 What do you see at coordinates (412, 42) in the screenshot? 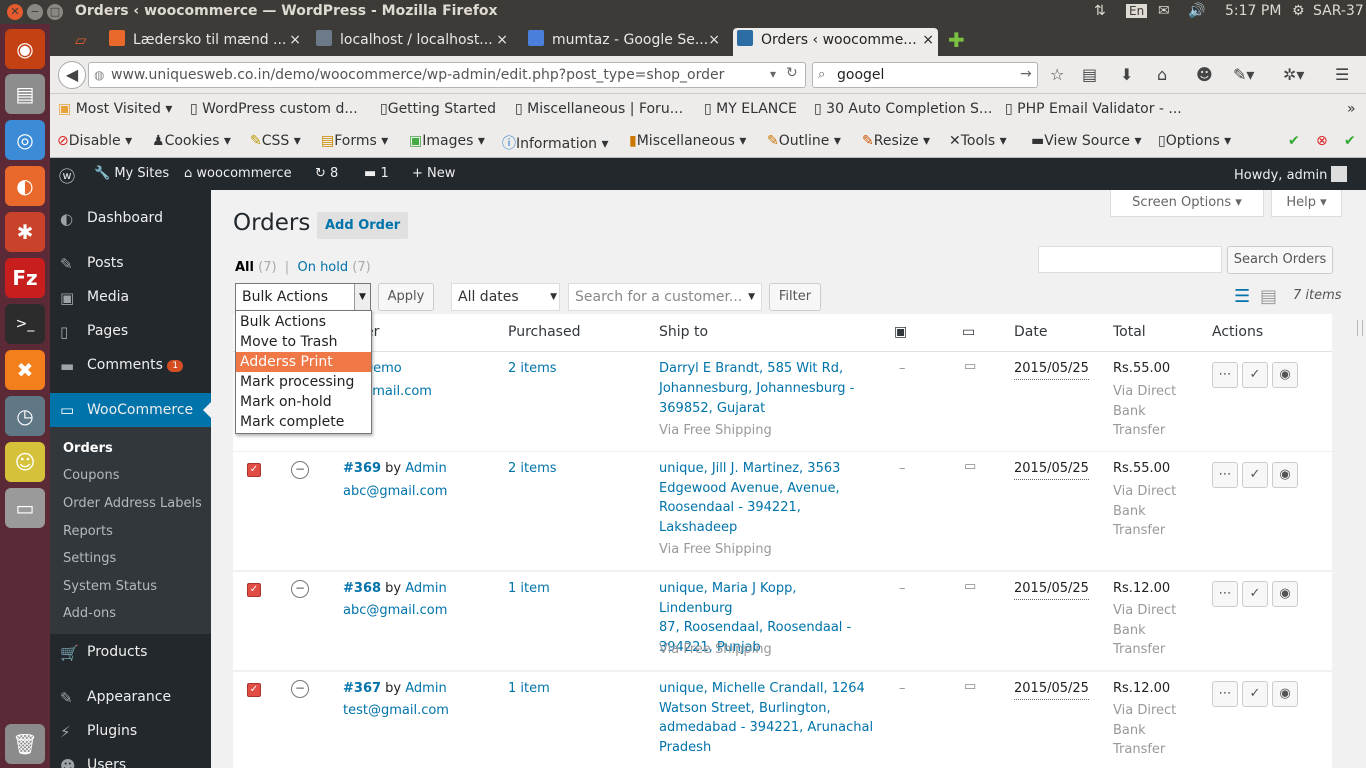
I see `tab-2: localhost / localhost... ×` at bounding box center [412, 42].